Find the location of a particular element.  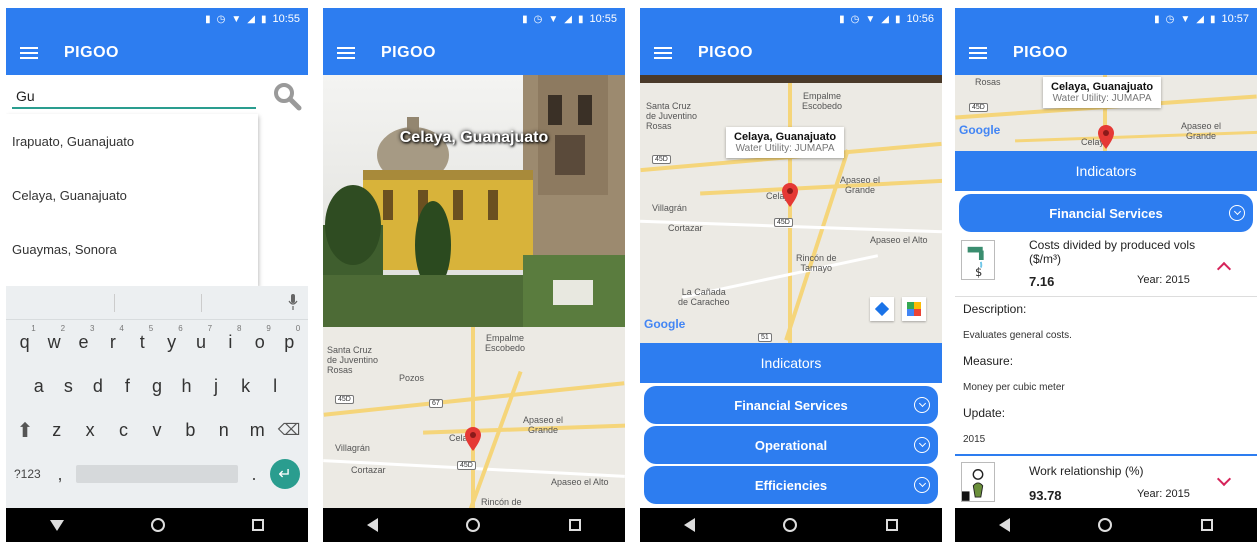

shift-key-icon: ⬆ is located at coordinates (25, 430).